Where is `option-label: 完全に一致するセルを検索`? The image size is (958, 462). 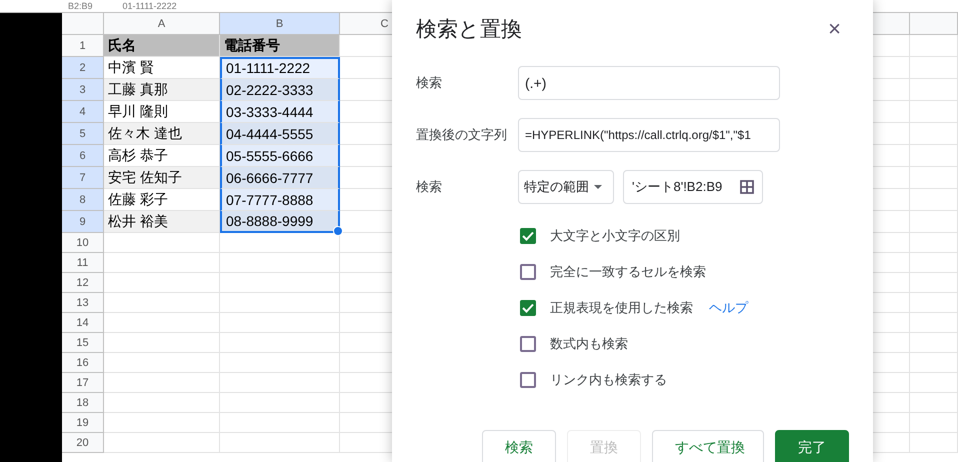 option-label: 完全に一致するセルを検索 is located at coordinates (628, 272).